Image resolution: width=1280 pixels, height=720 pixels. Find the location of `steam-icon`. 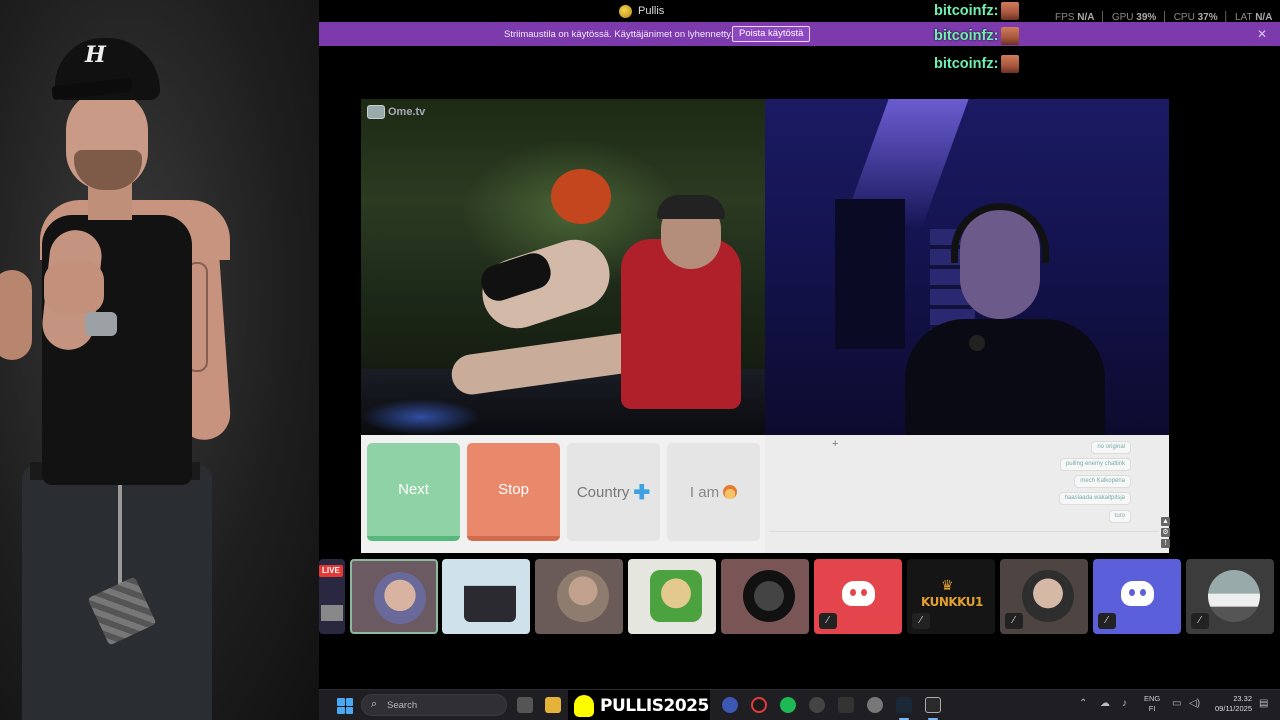

steam-icon is located at coordinates (904, 705).